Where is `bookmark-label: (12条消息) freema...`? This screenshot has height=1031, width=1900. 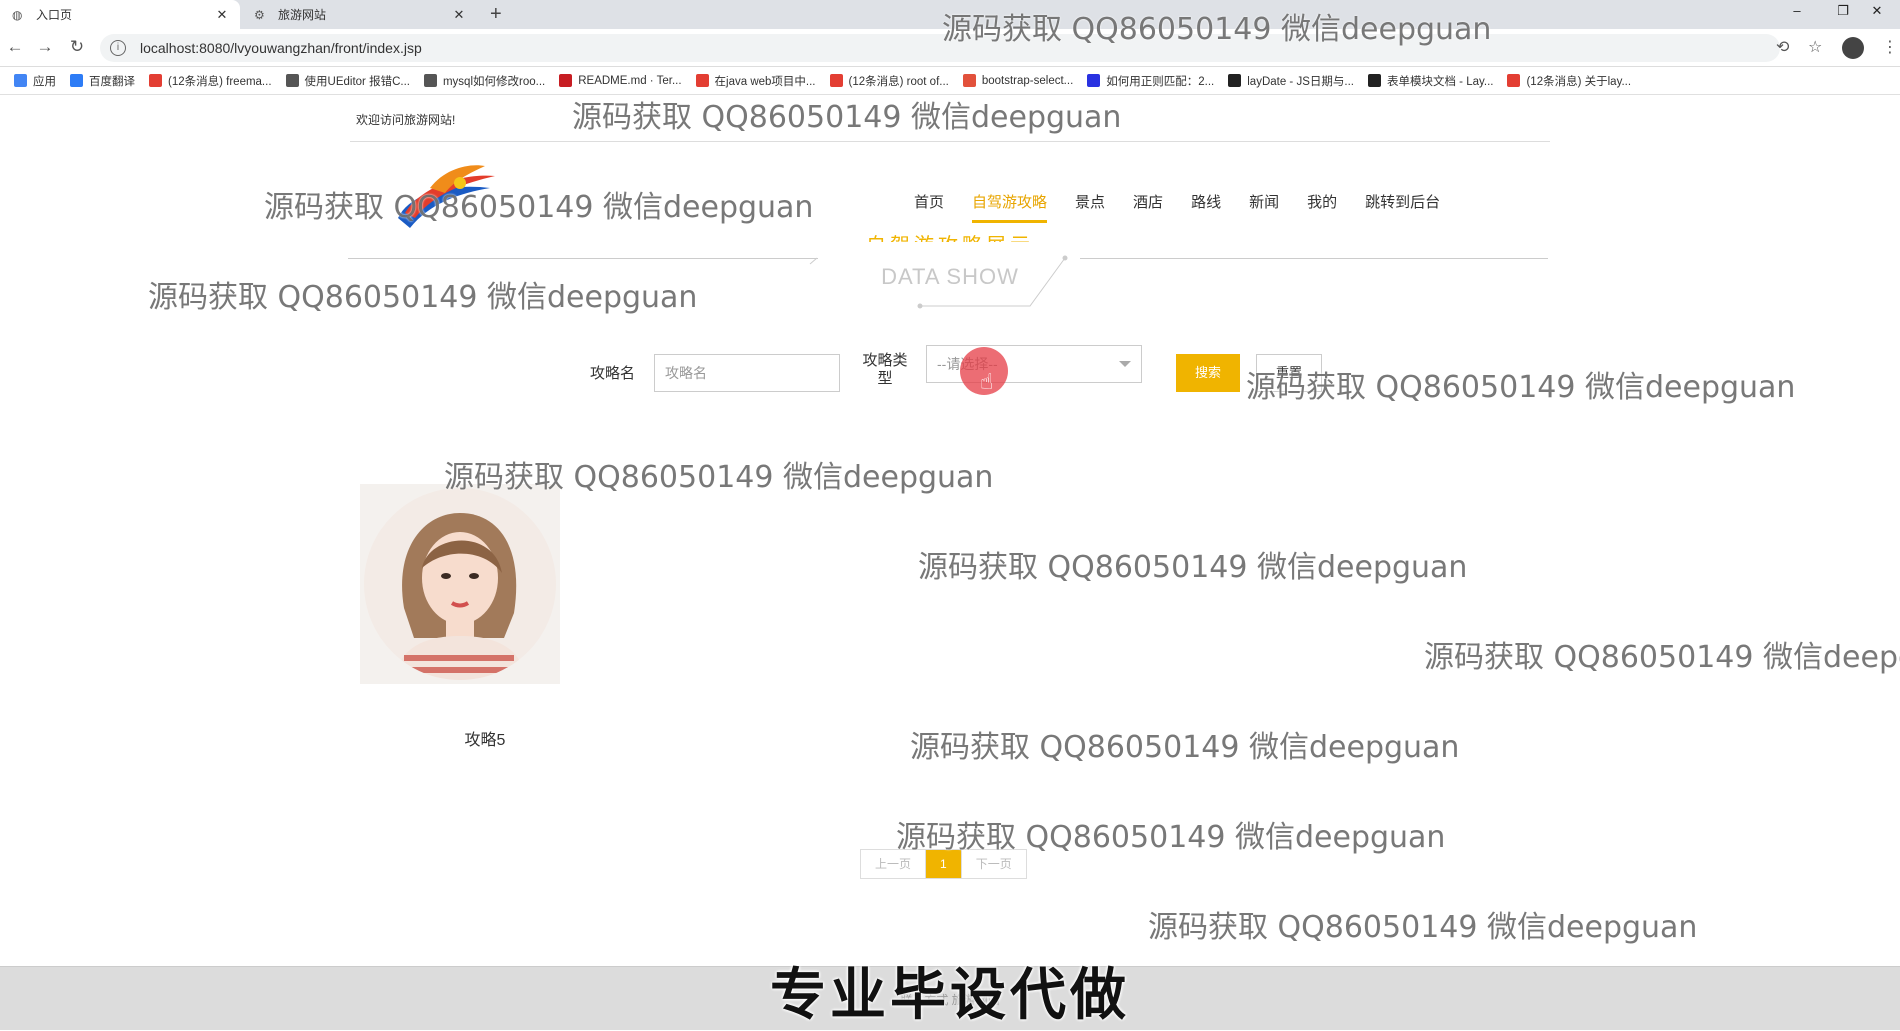 bookmark-label: (12条消息) freema... is located at coordinates (220, 81).